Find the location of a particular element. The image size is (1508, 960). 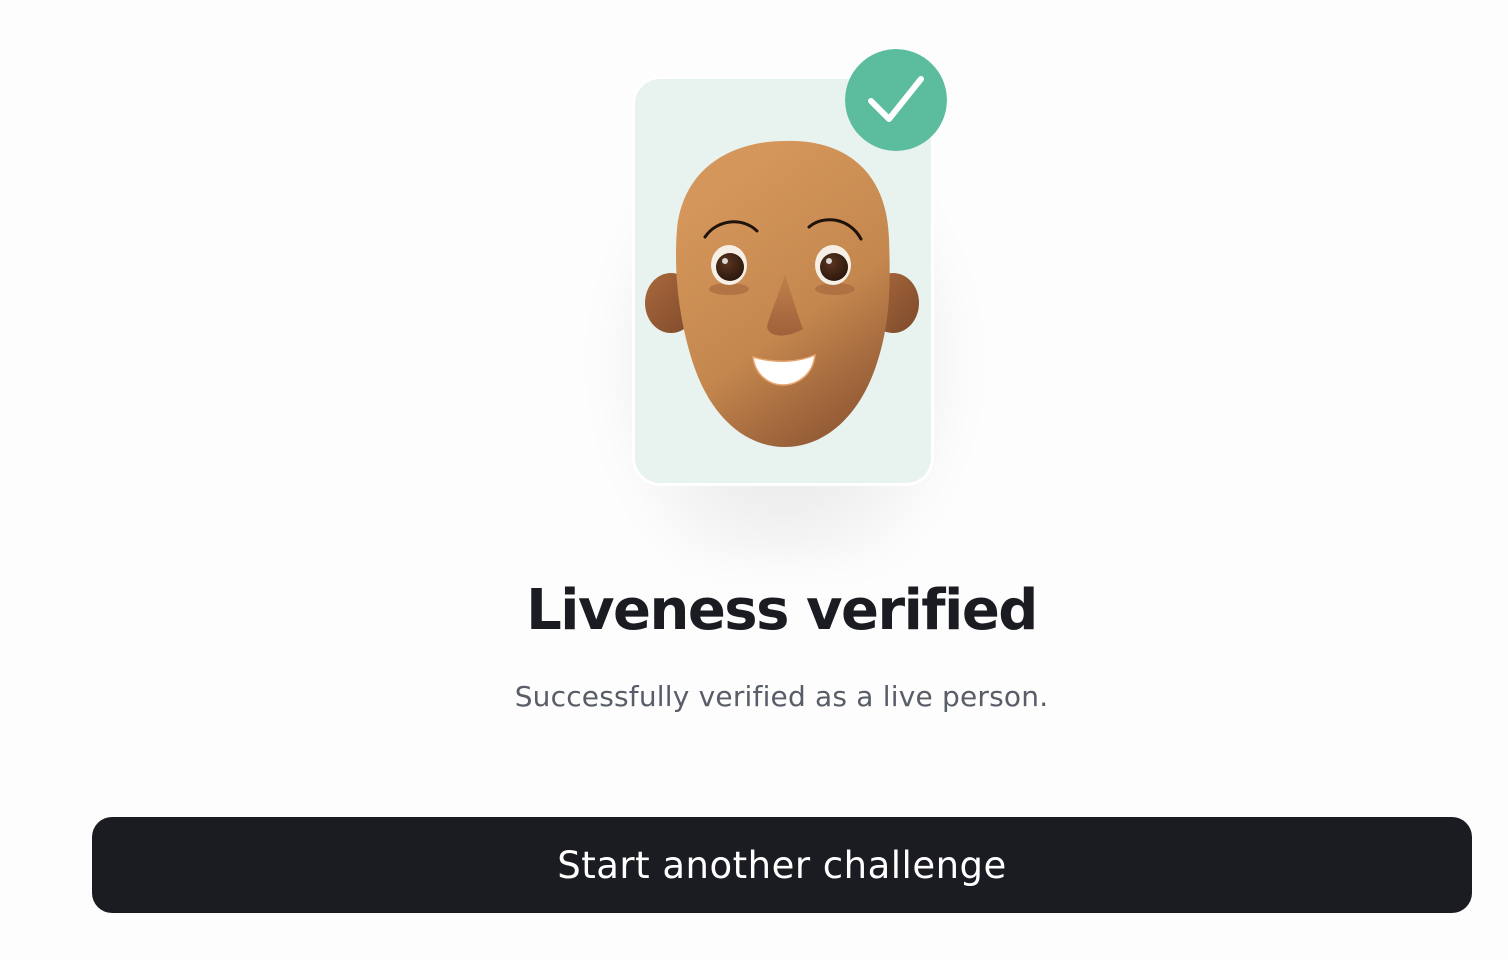

result-title: Liveness verified is located at coordinates (782, 610).